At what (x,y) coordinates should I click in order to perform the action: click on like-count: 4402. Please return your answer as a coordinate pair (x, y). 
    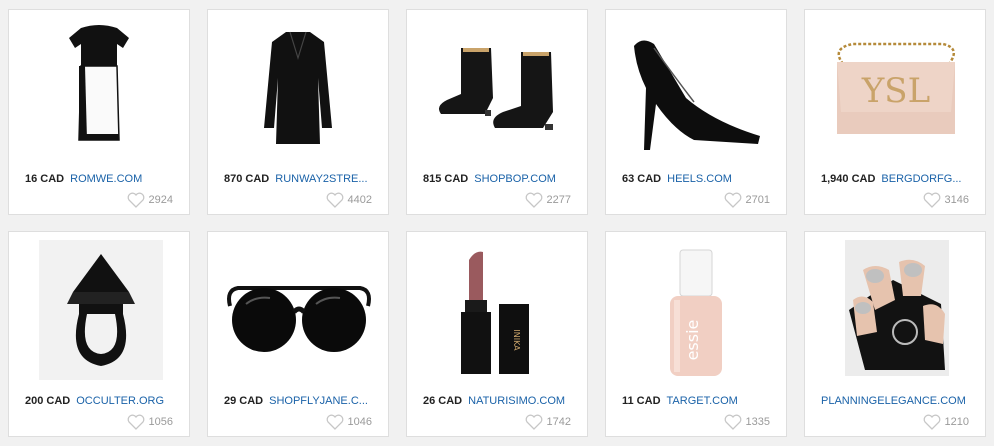
    Looking at the image, I should click on (349, 200).